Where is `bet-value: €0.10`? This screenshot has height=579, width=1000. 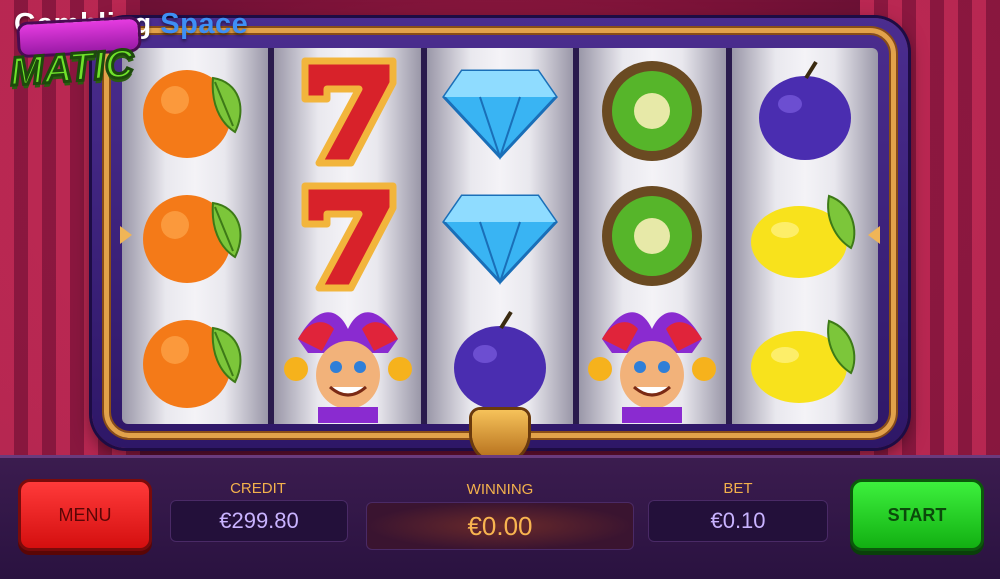
bet-value: €0.10 is located at coordinates (738, 521).